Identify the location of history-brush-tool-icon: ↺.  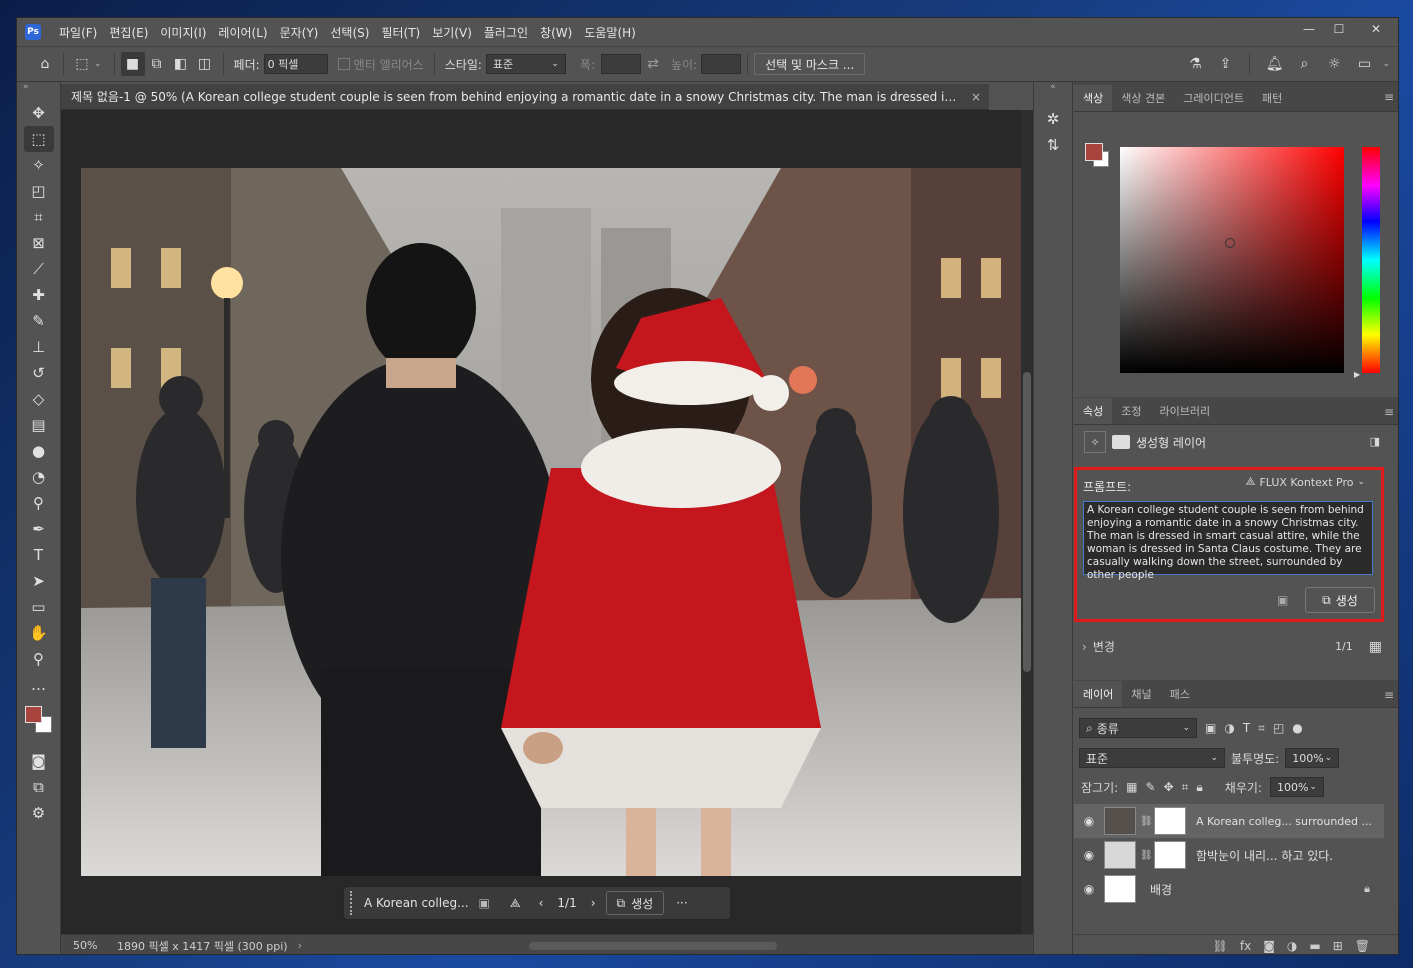
(39, 373).